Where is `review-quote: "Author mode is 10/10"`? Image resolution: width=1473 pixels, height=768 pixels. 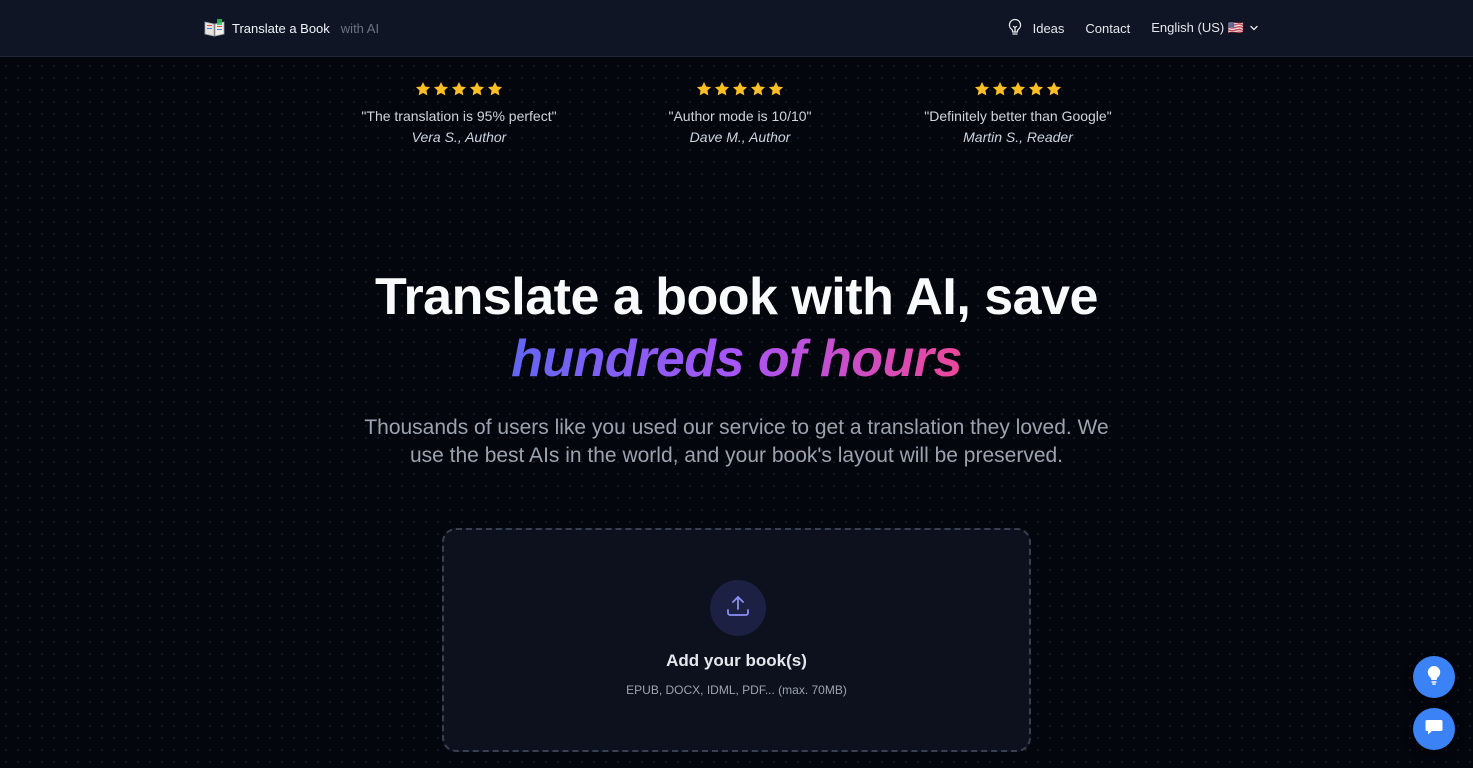
review-quote: "Author mode is 10/10" is located at coordinates (740, 116).